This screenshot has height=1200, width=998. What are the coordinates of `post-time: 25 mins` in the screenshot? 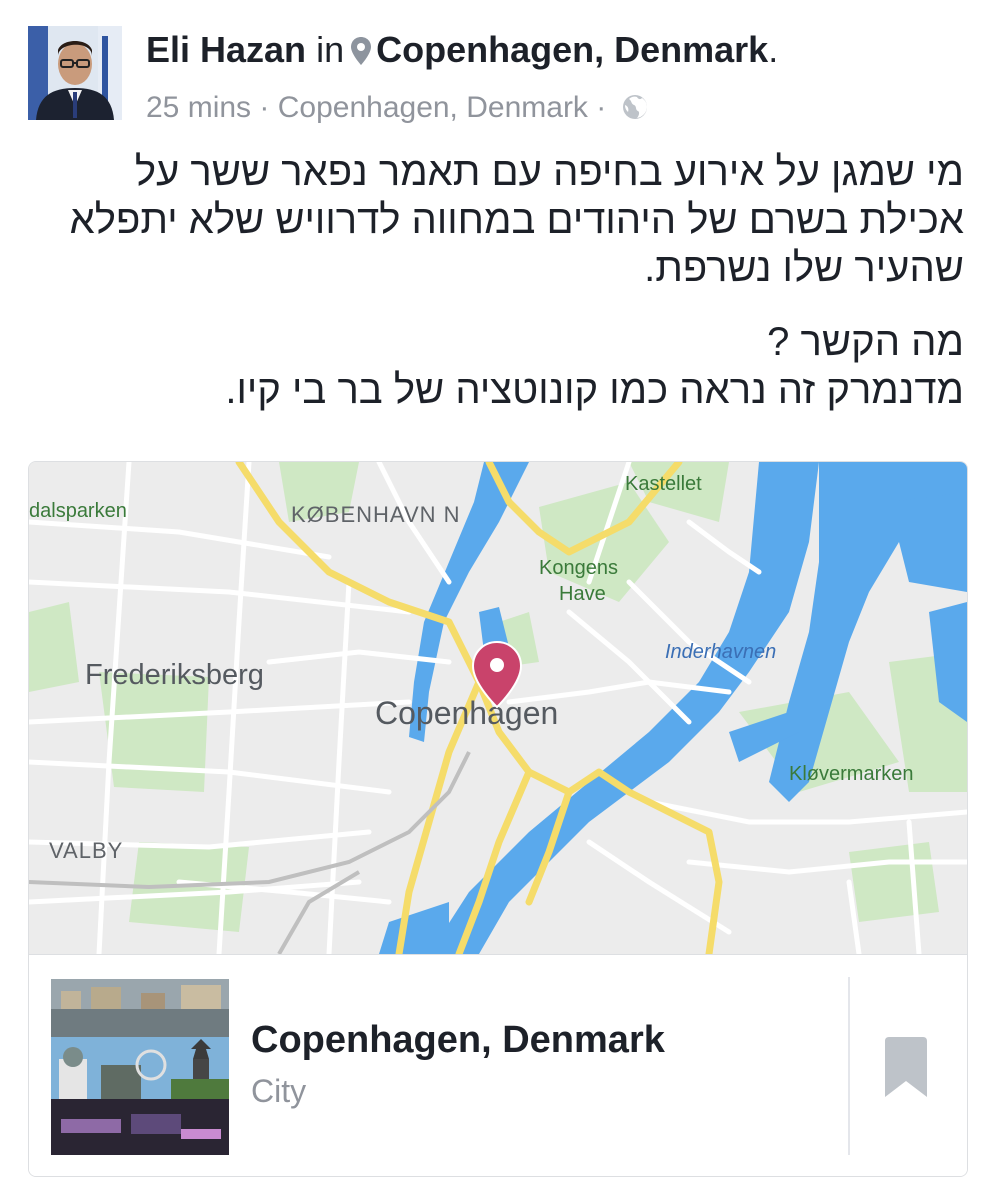 It's located at (198, 107).